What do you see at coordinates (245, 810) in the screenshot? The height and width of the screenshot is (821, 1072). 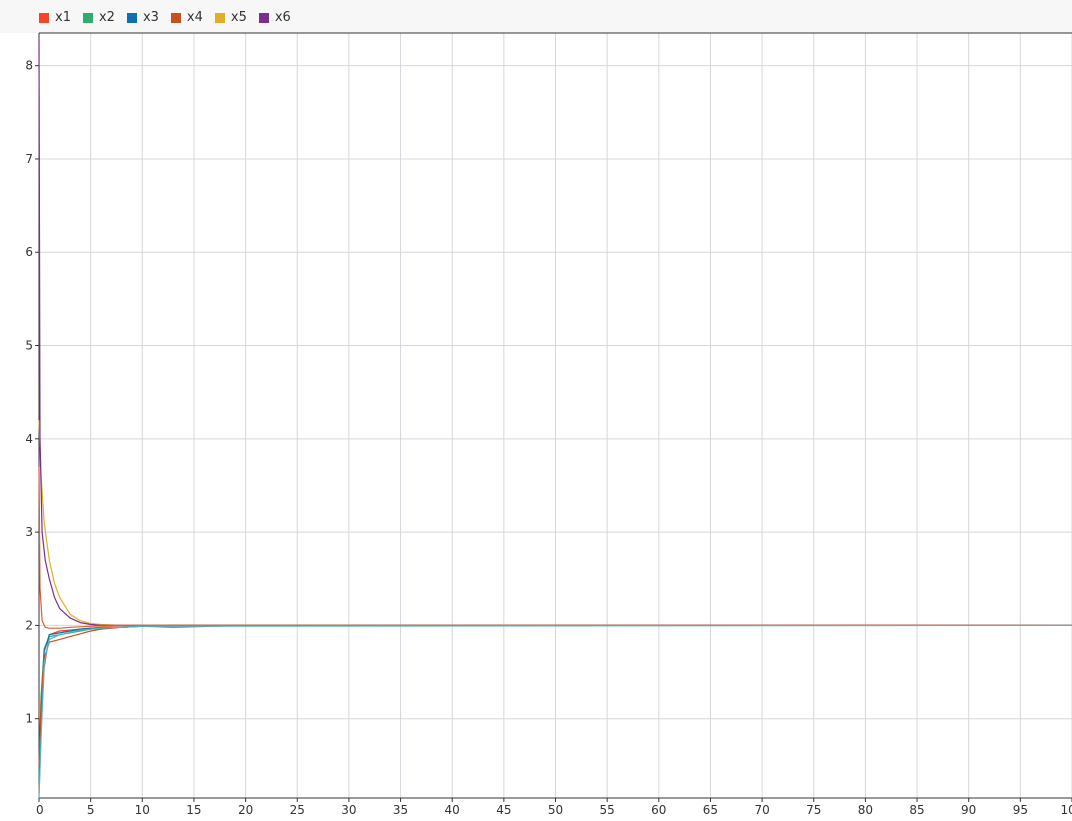 I see `x-tick-label: 20` at bounding box center [245, 810].